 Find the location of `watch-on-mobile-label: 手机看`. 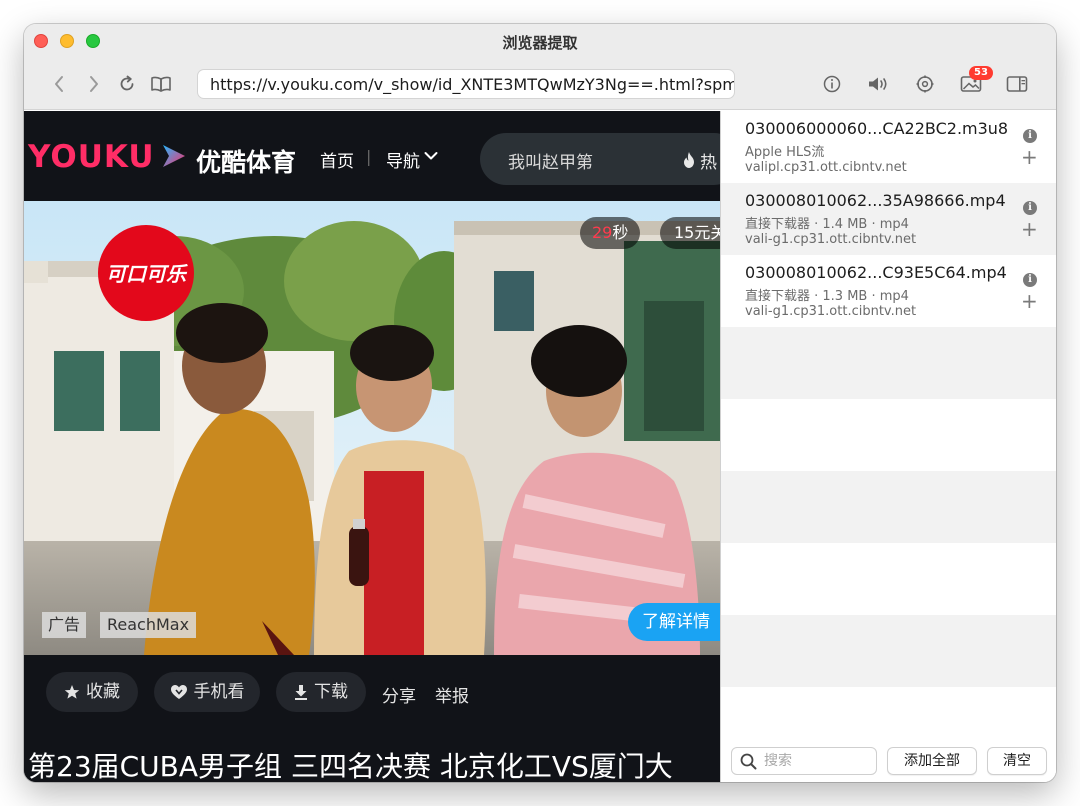

watch-on-mobile-label: 手机看 is located at coordinates (219, 692).